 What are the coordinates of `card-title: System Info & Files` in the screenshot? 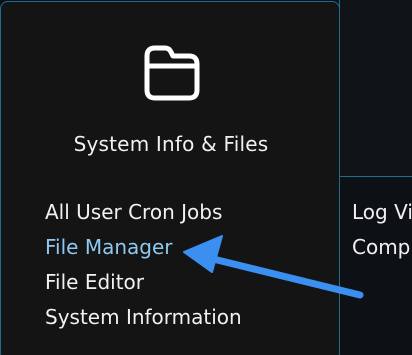 It's located at (171, 144).